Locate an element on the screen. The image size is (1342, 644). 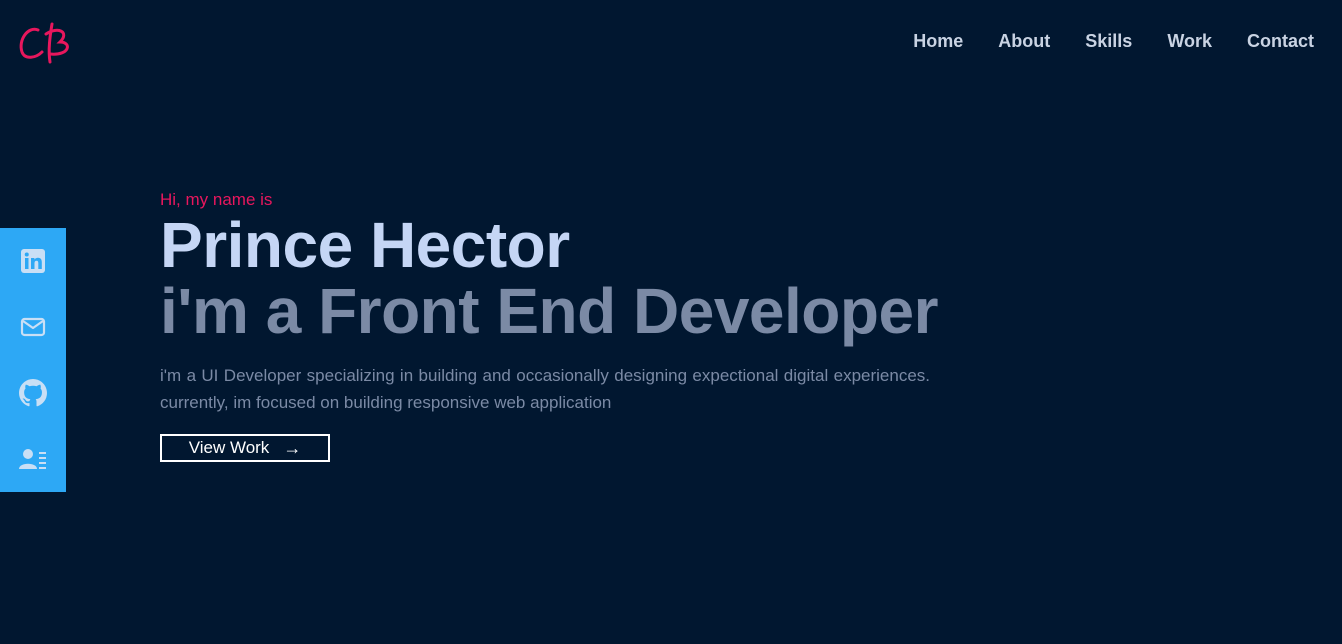
nav-work-link: Work is located at coordinates (1189, 41).